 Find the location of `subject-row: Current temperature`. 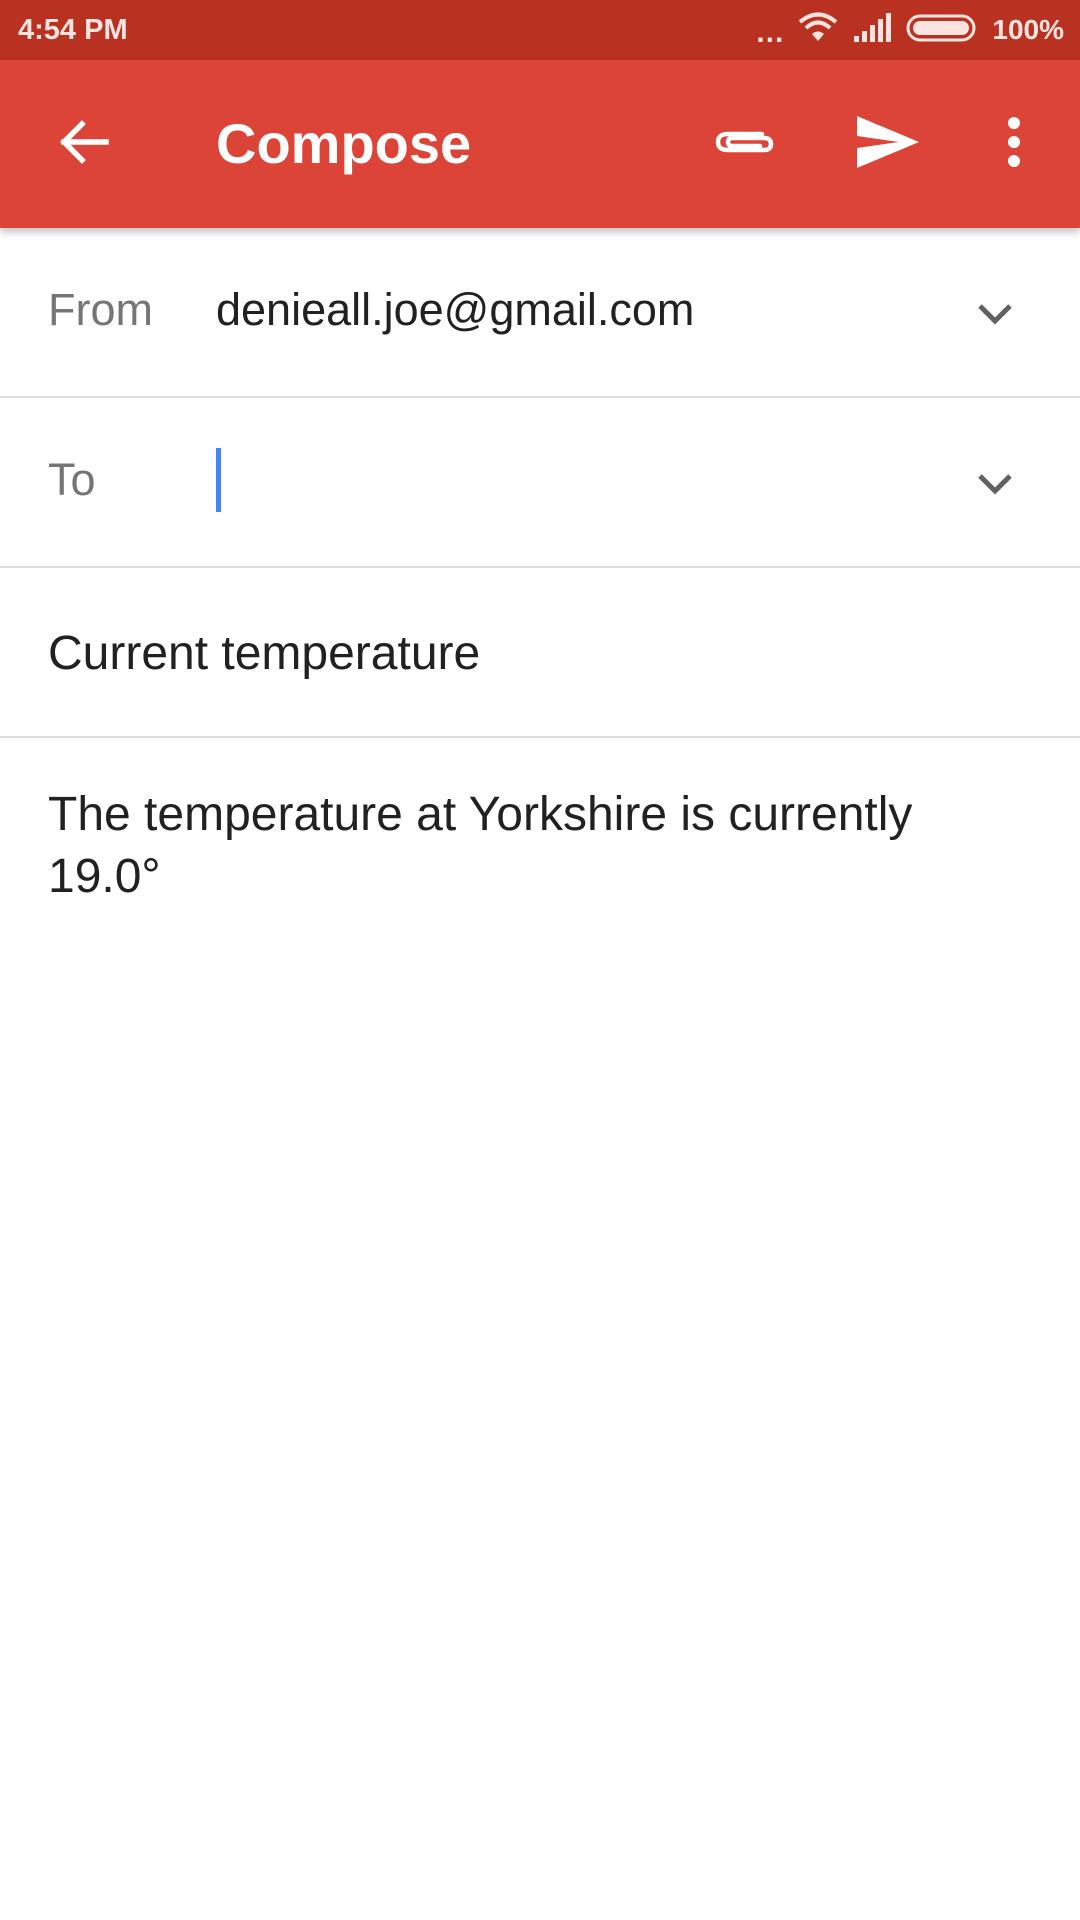

subject-row: Current temperature is located at coordinates (540, 653).